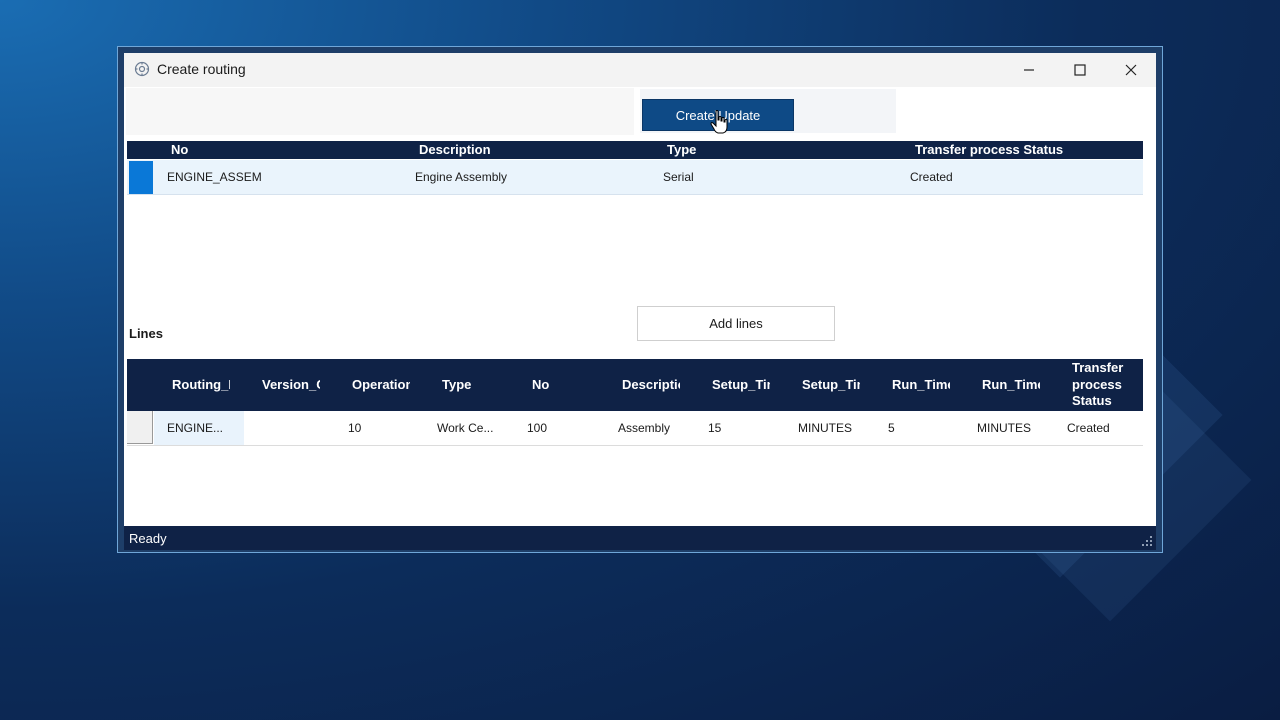 The width and height of the screenshot is (1280, 720). I want to click on column-header-run-time: Run_Time, so click(921, 384).